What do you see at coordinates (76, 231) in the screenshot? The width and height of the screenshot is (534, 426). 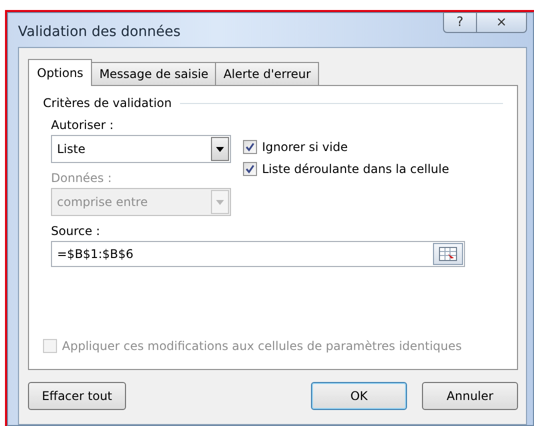 I see `field-label: Source :` at bounding box center [76, 231].